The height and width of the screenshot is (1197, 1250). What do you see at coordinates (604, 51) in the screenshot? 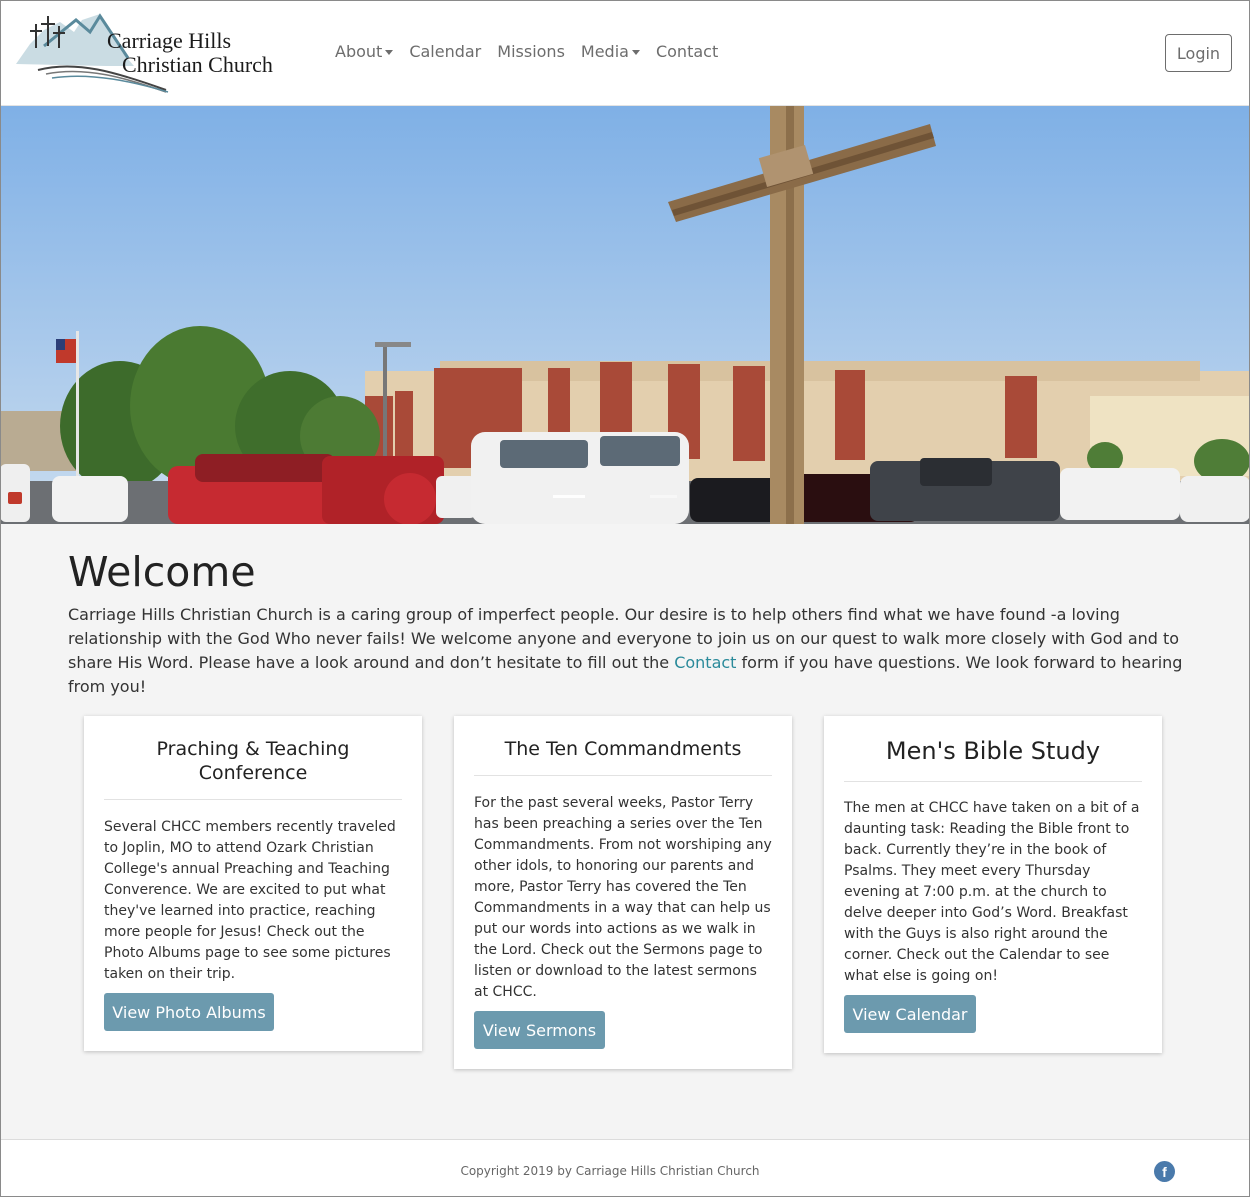
I see `nav-media-label: Media` at bounding box center [604, 51].